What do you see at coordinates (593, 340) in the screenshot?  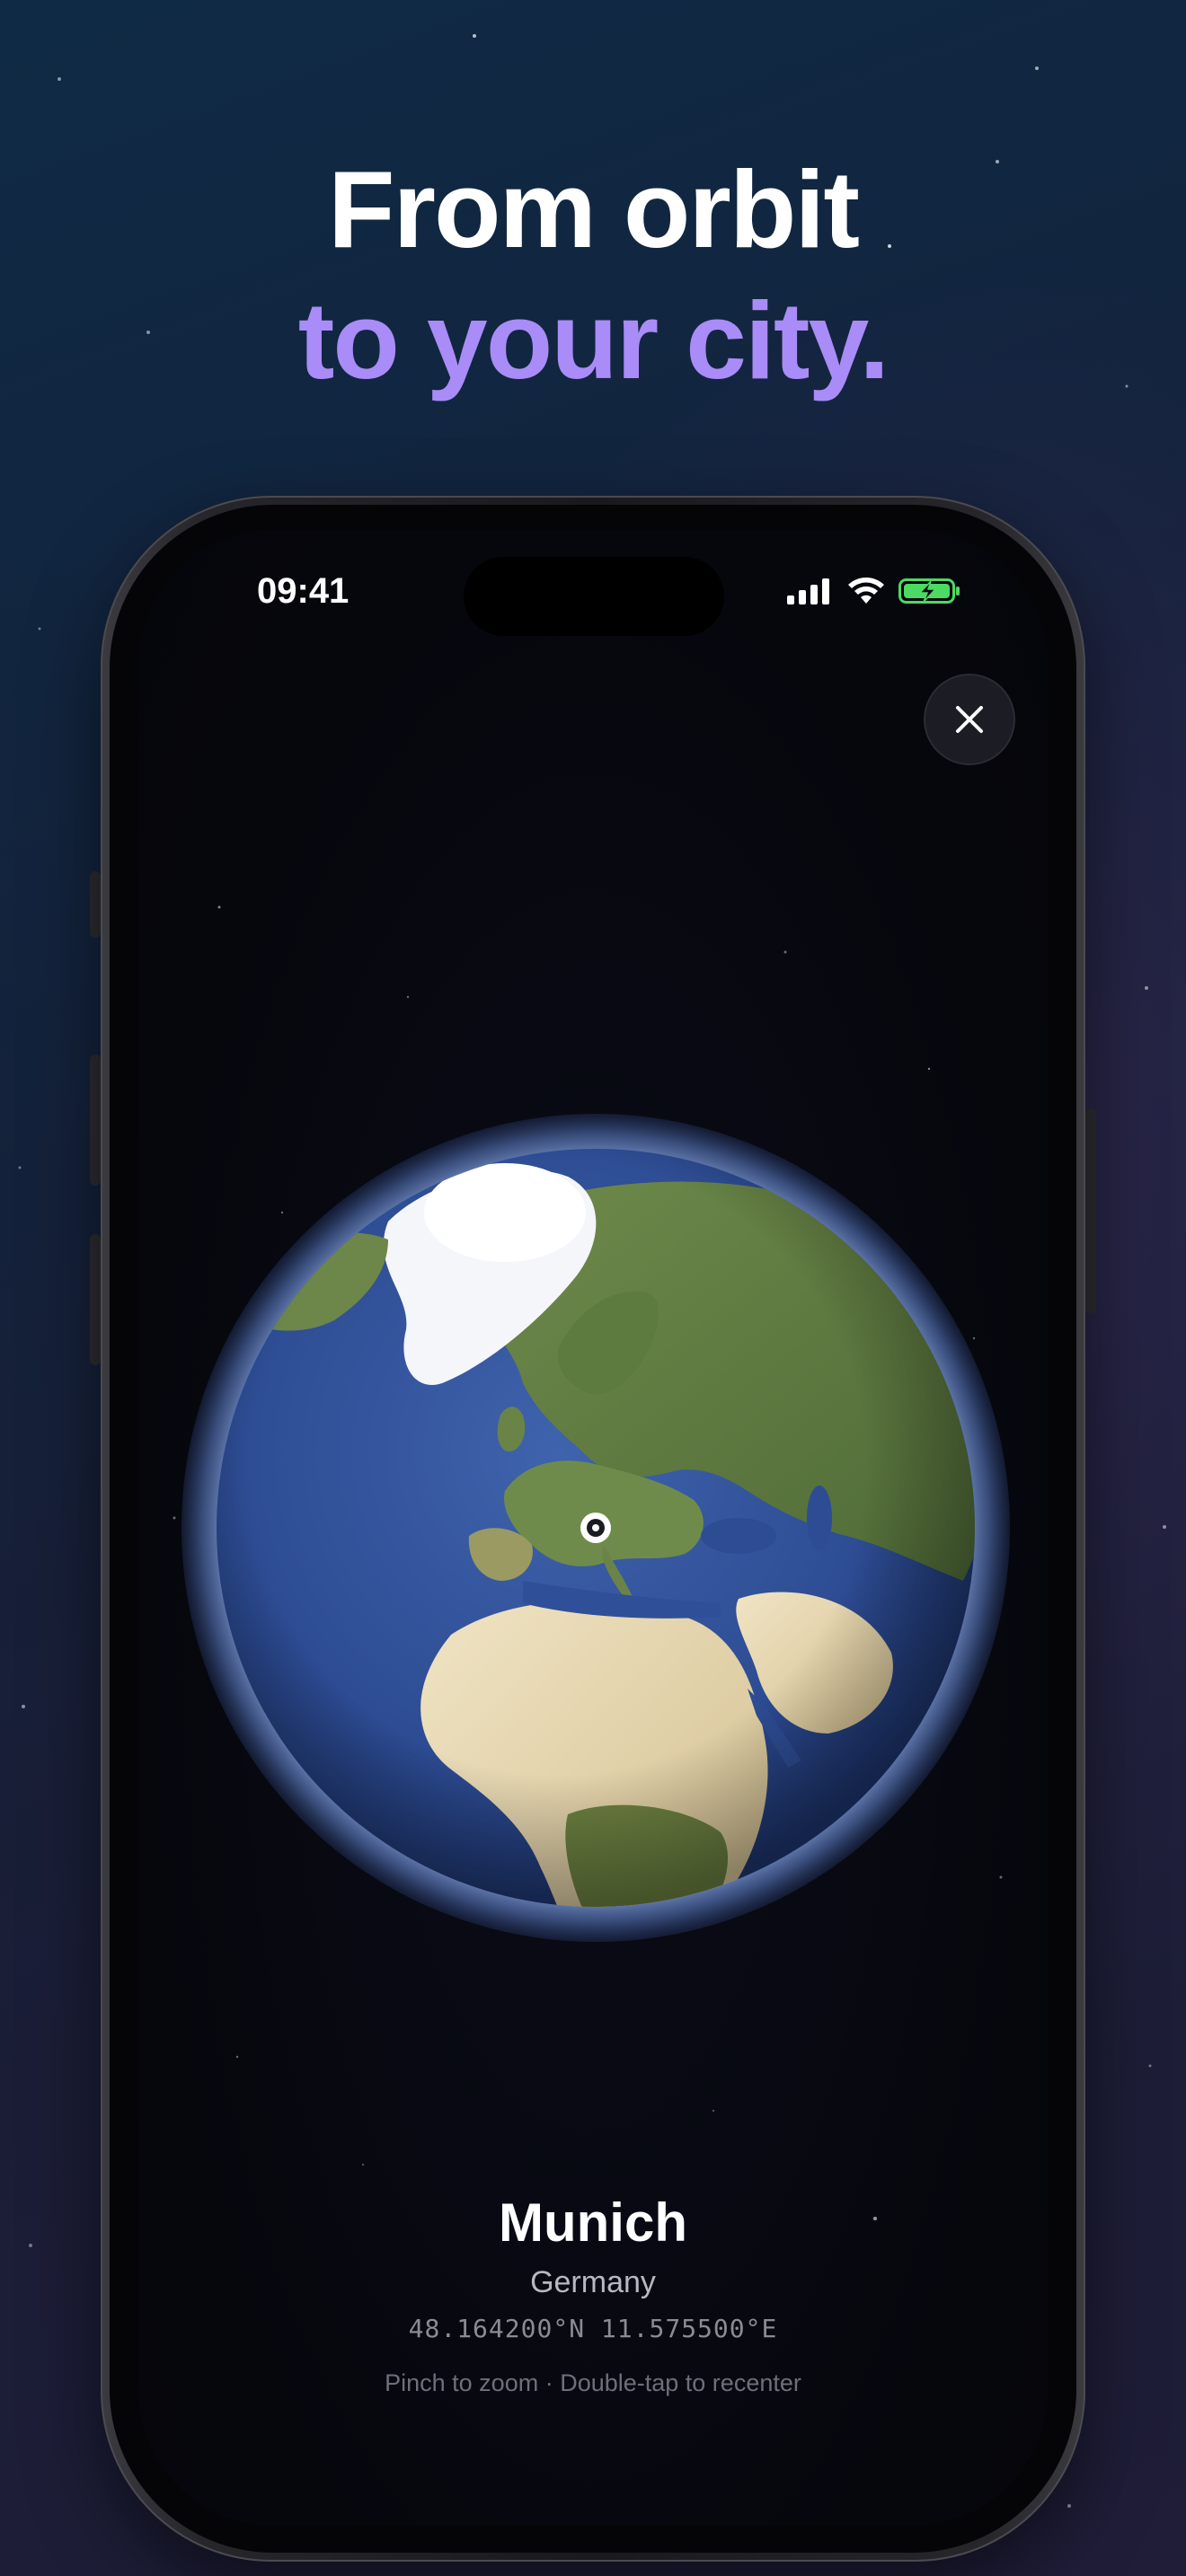 I see `headline-line-2: to your city.` at bounding box center [593, 340].